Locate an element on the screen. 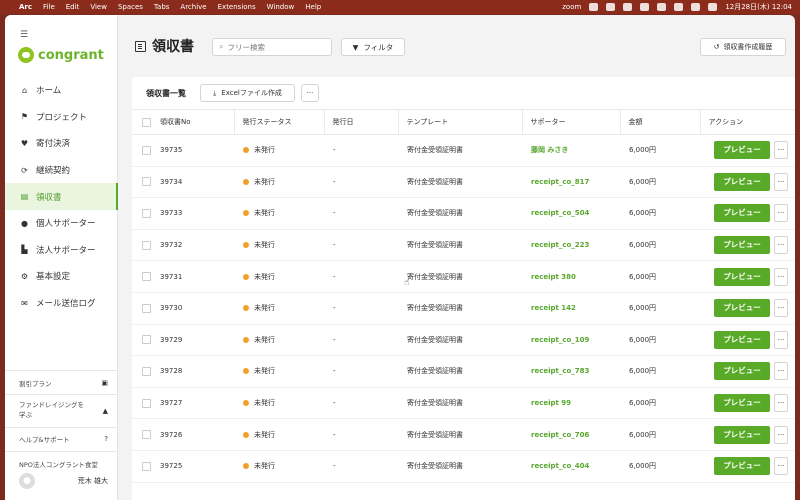 The image size is (800, 500). menu-item-extensions: Extensions is located at coordinates (237, 7).